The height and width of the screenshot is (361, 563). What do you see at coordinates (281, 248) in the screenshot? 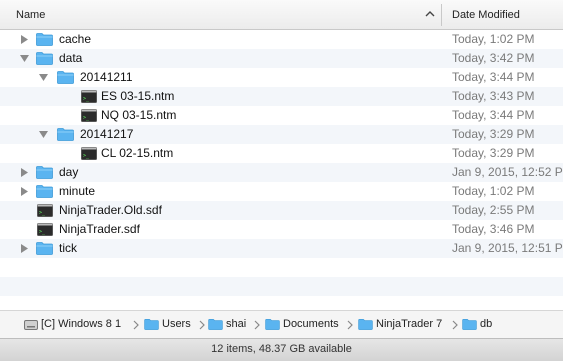
I see `list-item: tick Jan 9, 2015, 12:51 PM` at bounding box center [281, 248].